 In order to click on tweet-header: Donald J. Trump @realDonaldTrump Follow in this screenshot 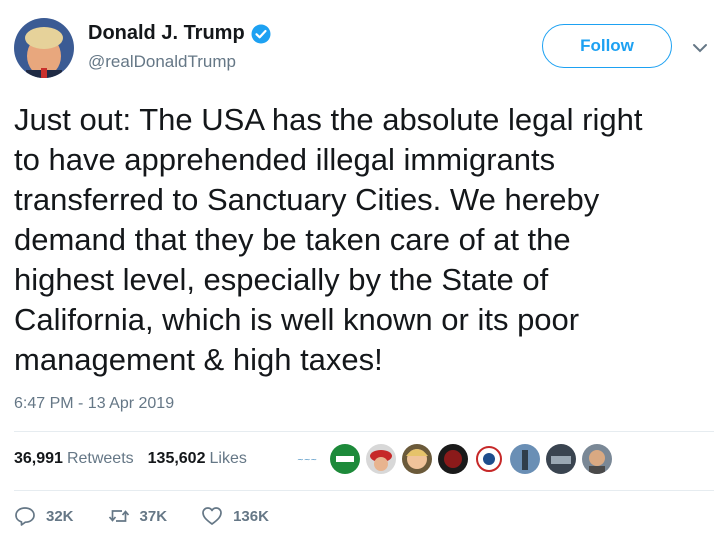, I will do `click(364, 49)`.